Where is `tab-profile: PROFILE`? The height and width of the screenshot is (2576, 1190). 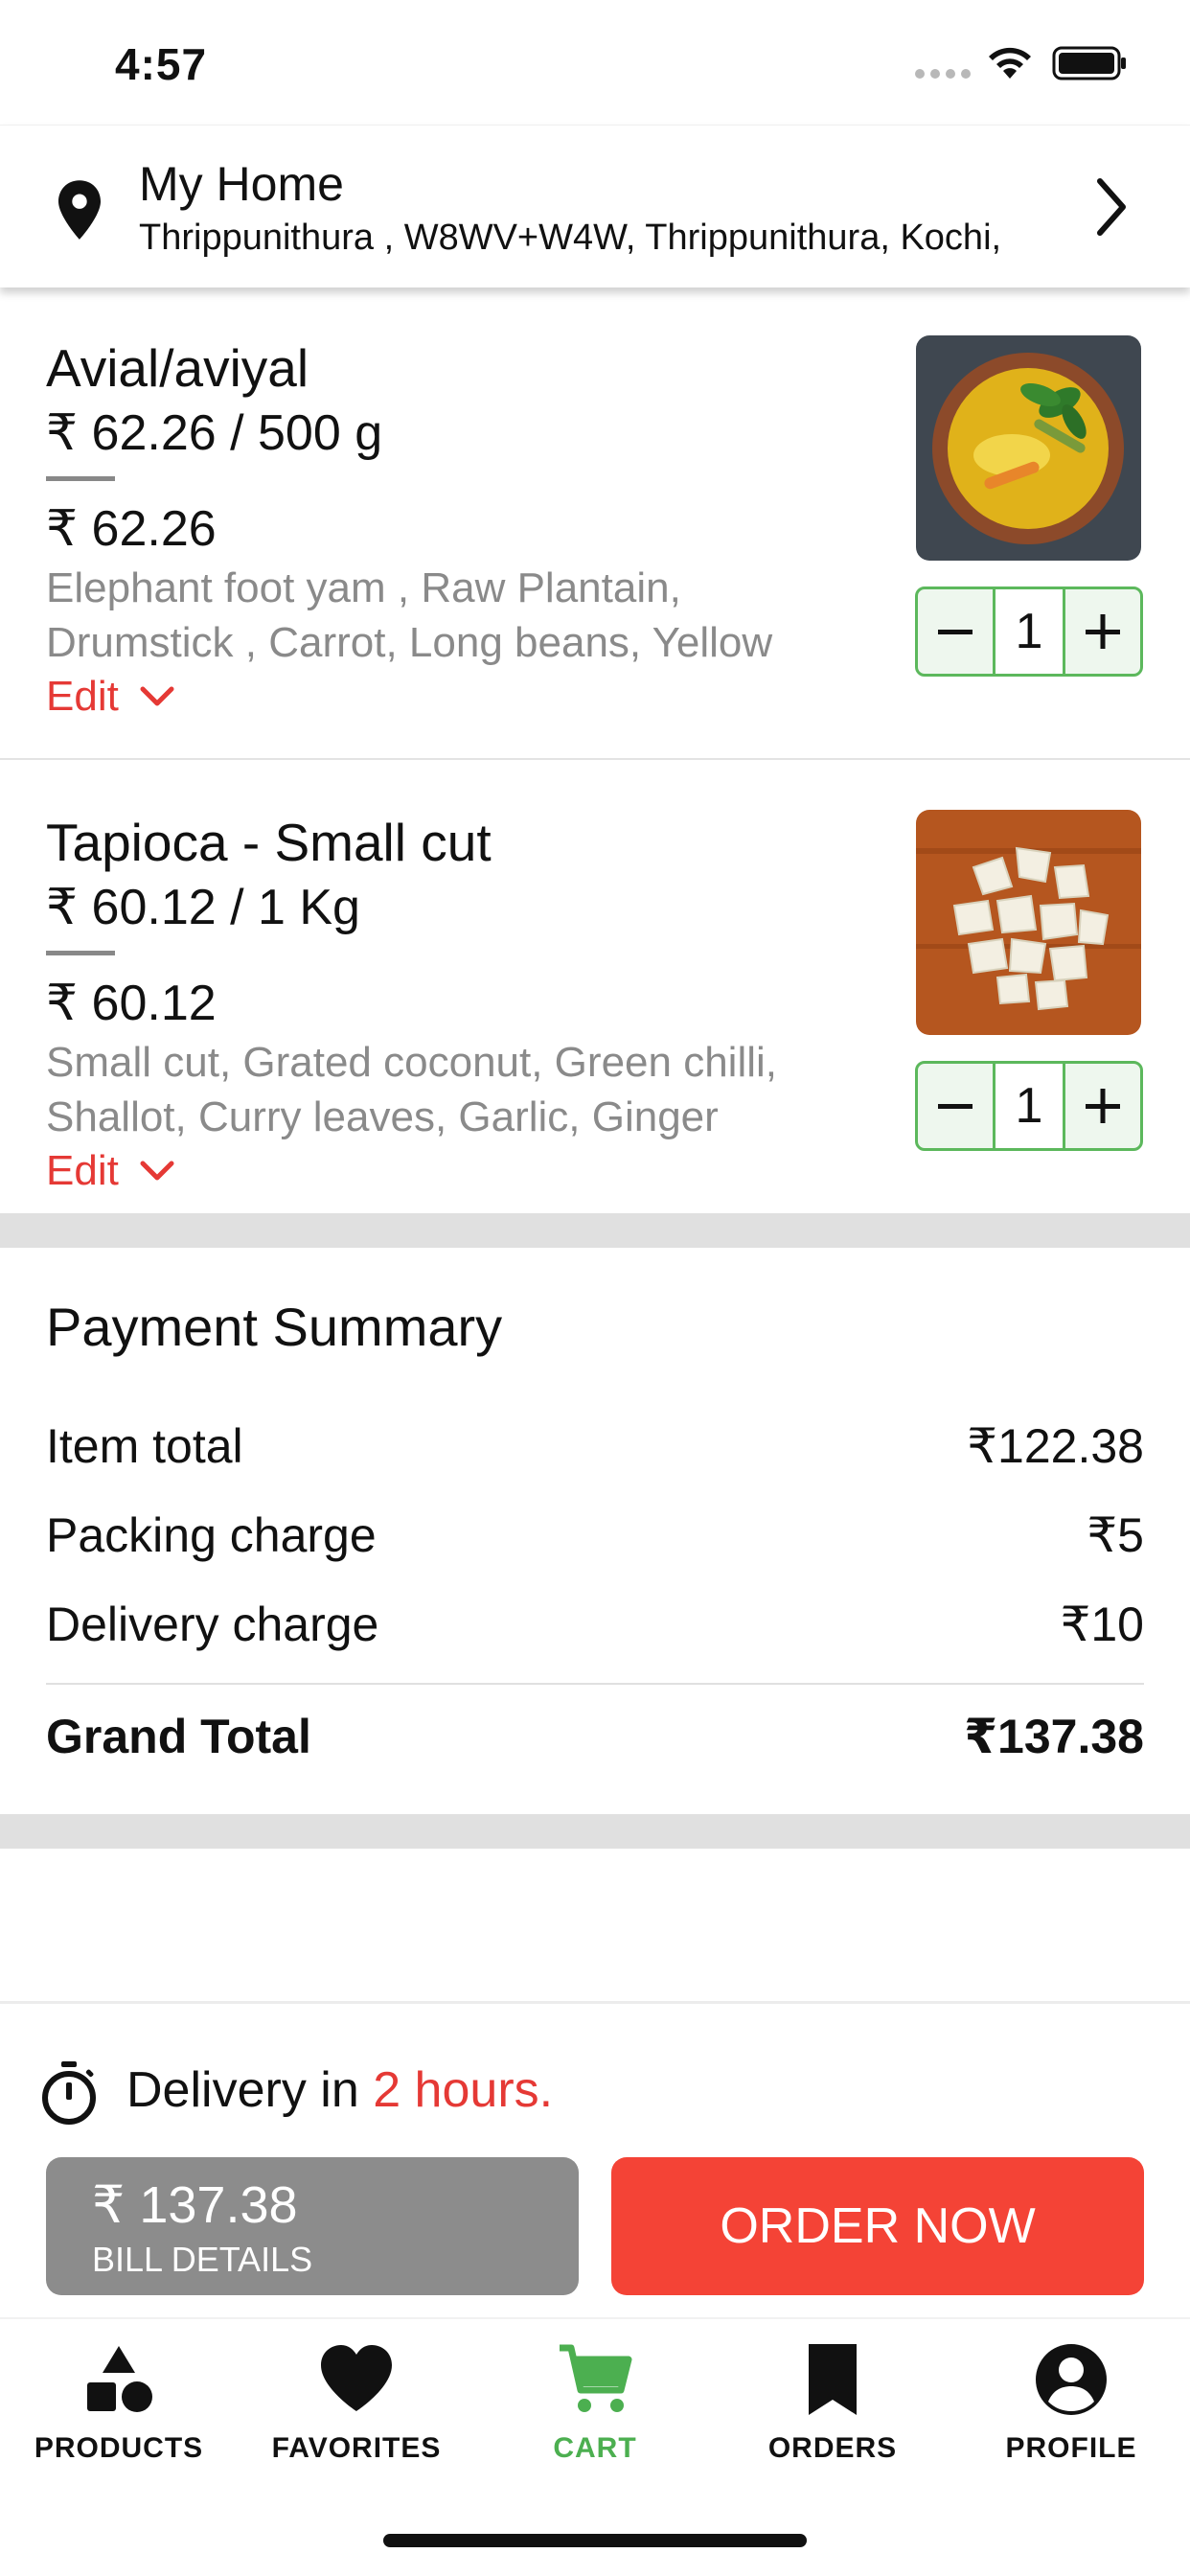 tab-profile: PROFILE is located at coordinates (1071, 2402).